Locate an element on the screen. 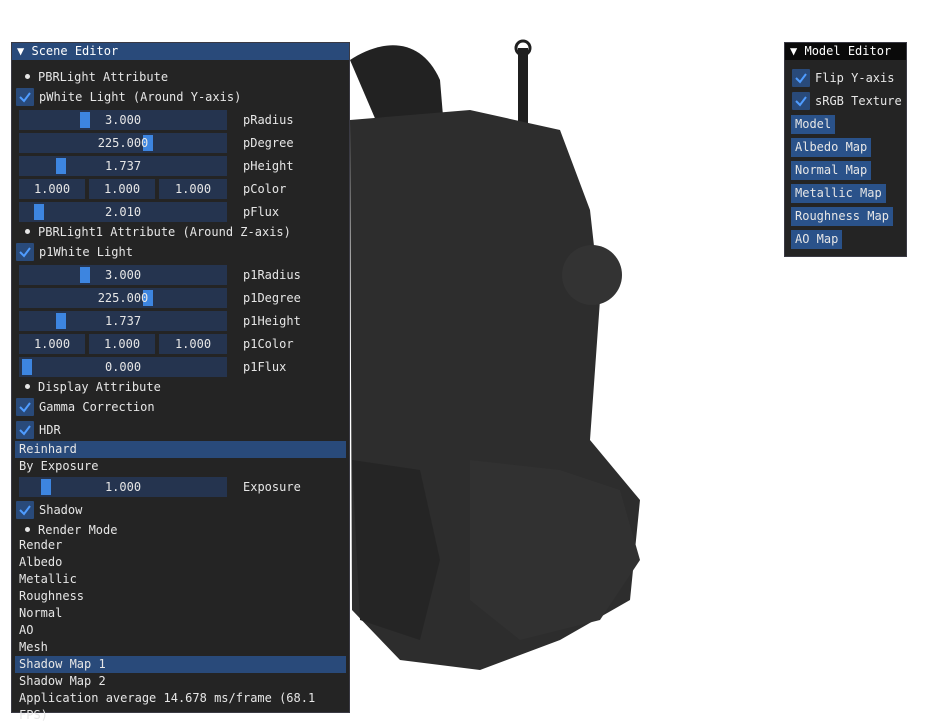 This screenshot has width=937, height=727. light1-header: PBRLight1 Attribute (Around Z-axis) is located at coordinates (180, 232).